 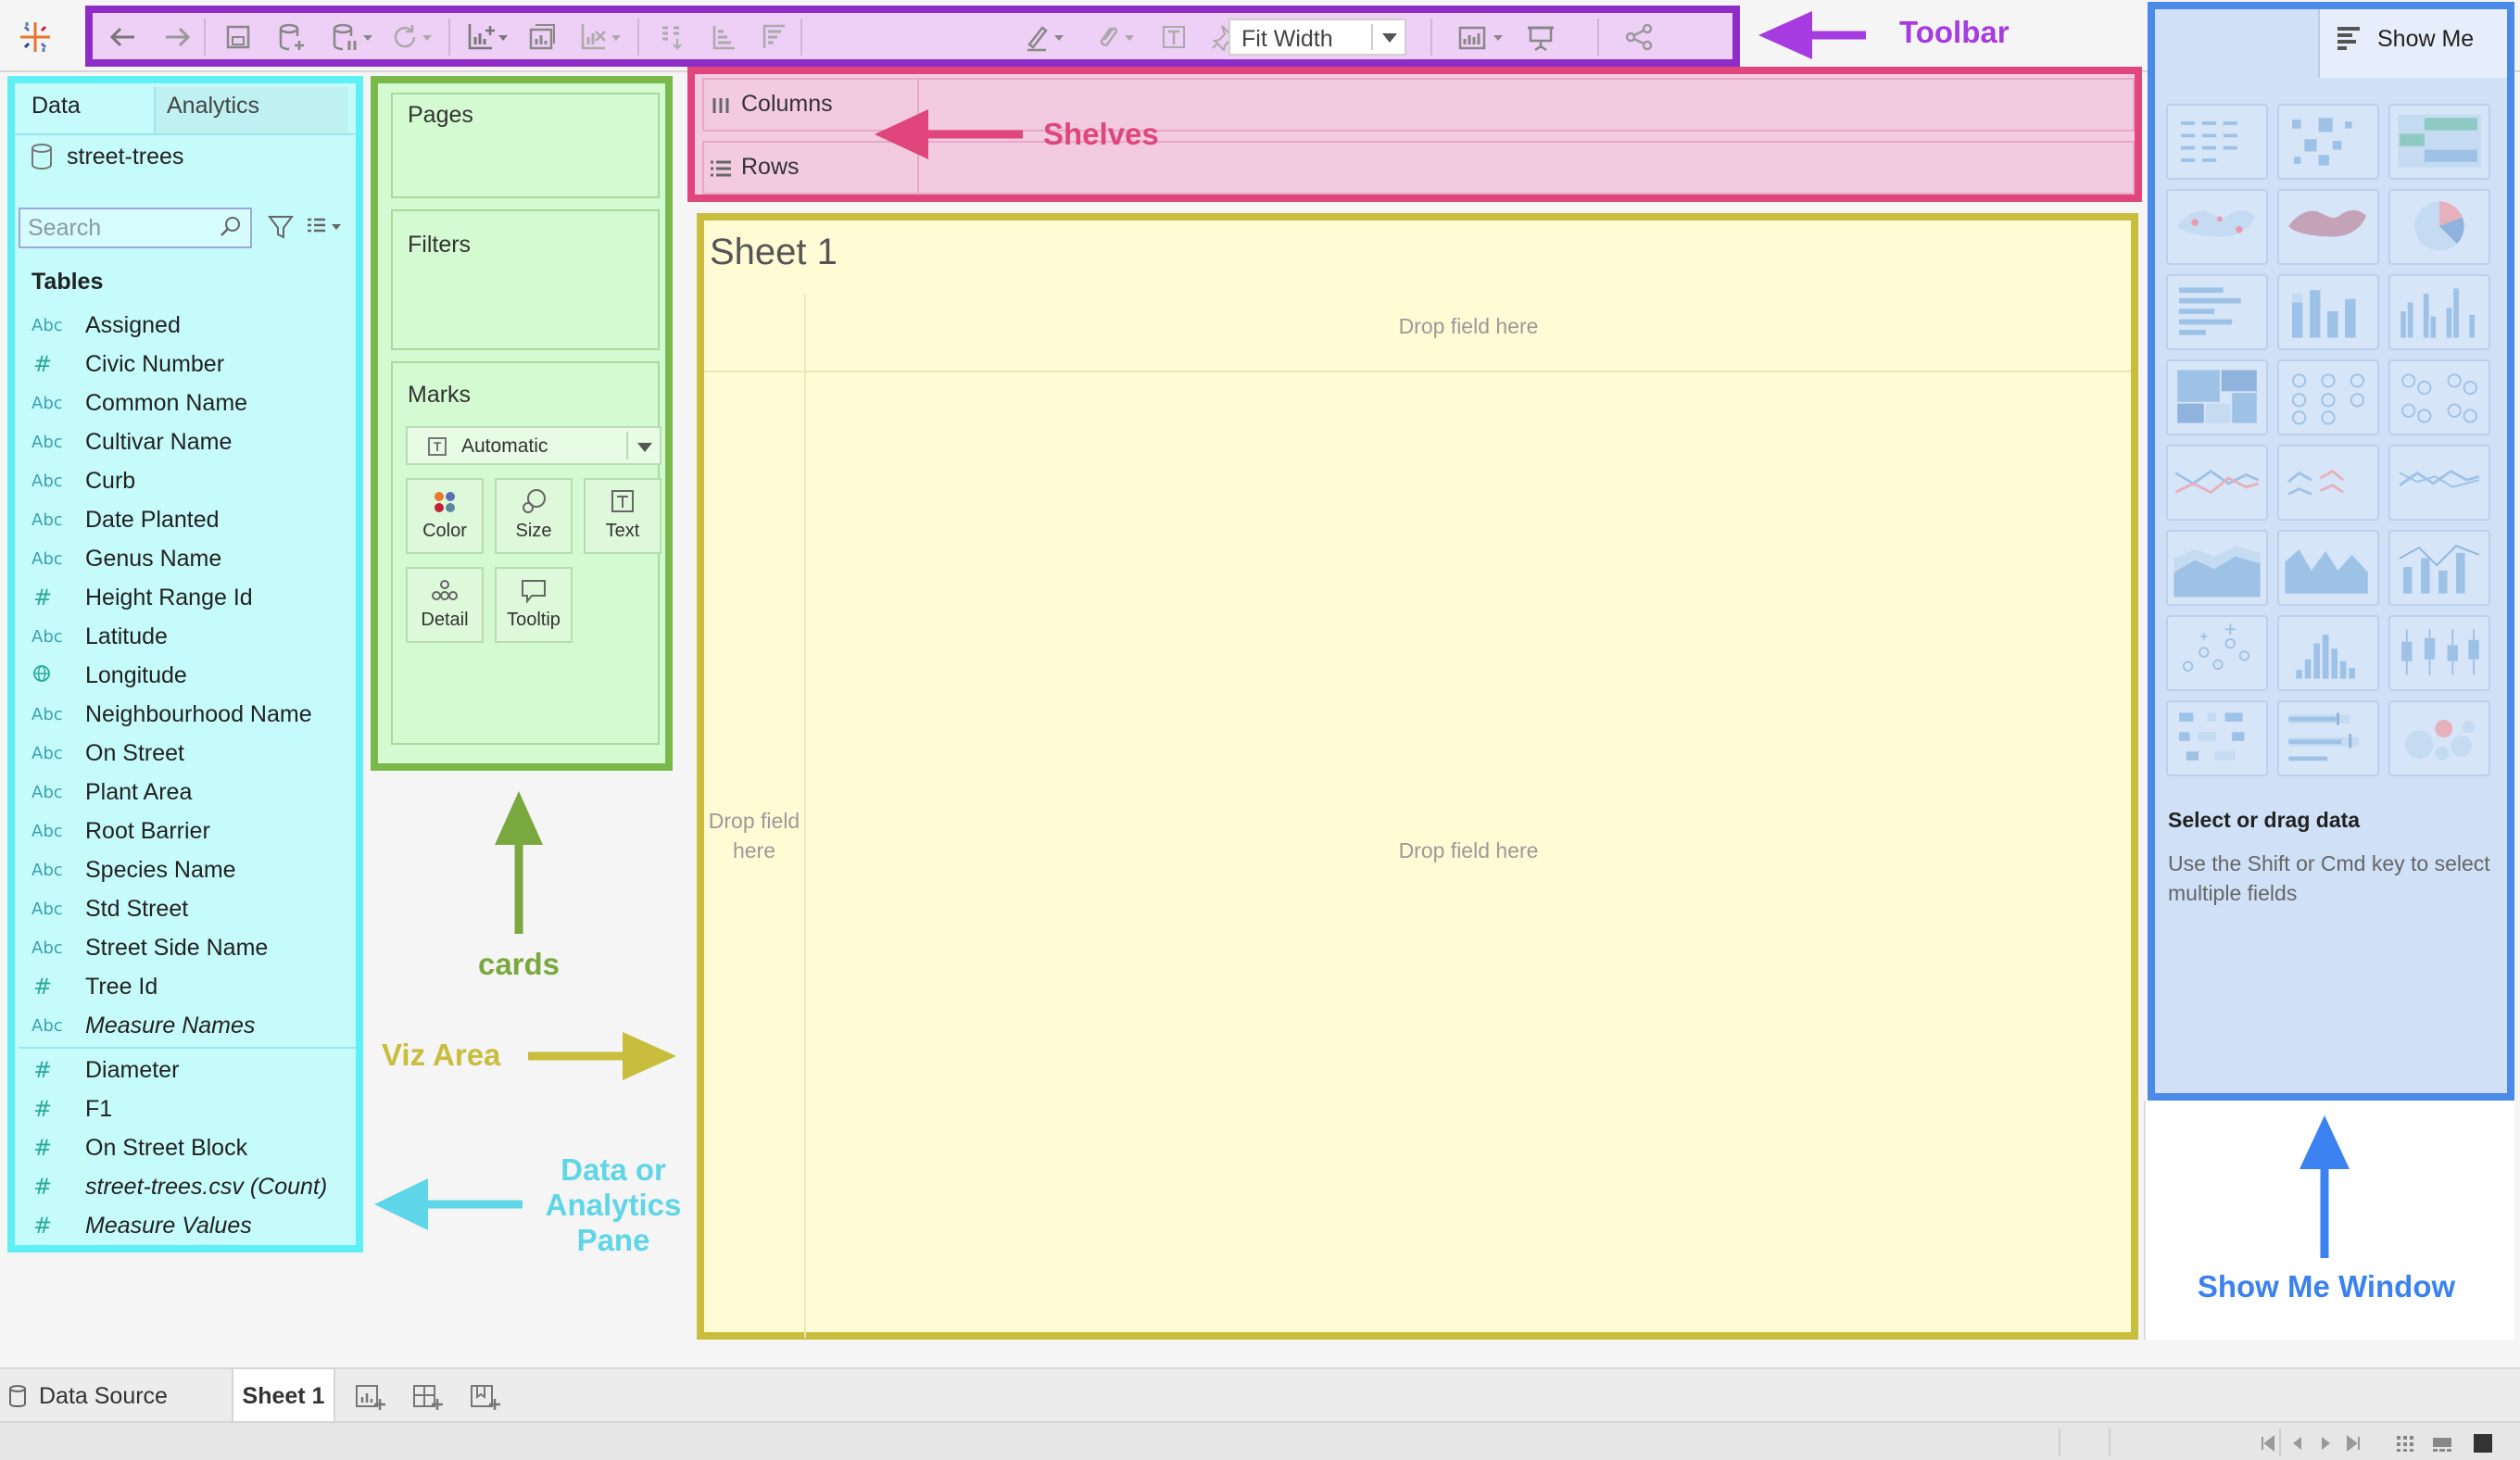 What do you see at coordinates (1468, 326) in the screenshot?
I see `drop-zone-columns: Drop field here` at bounding box center [1468, 326].